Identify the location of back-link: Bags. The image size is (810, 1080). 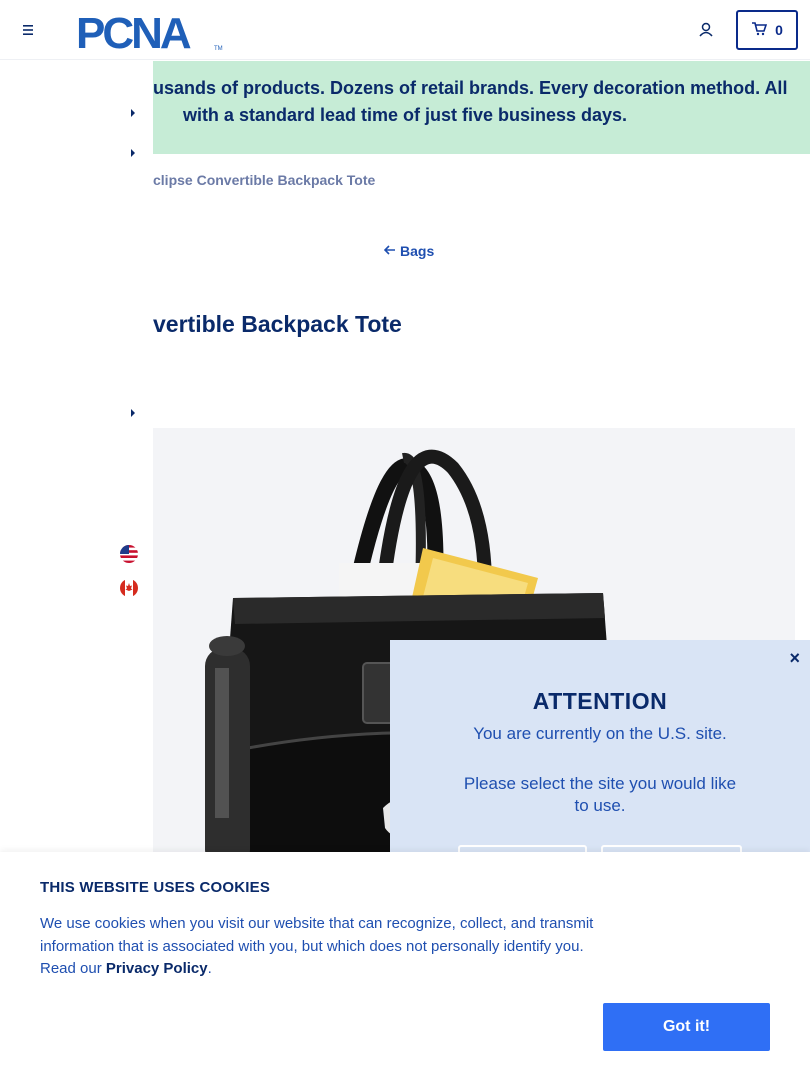
(409, 251).